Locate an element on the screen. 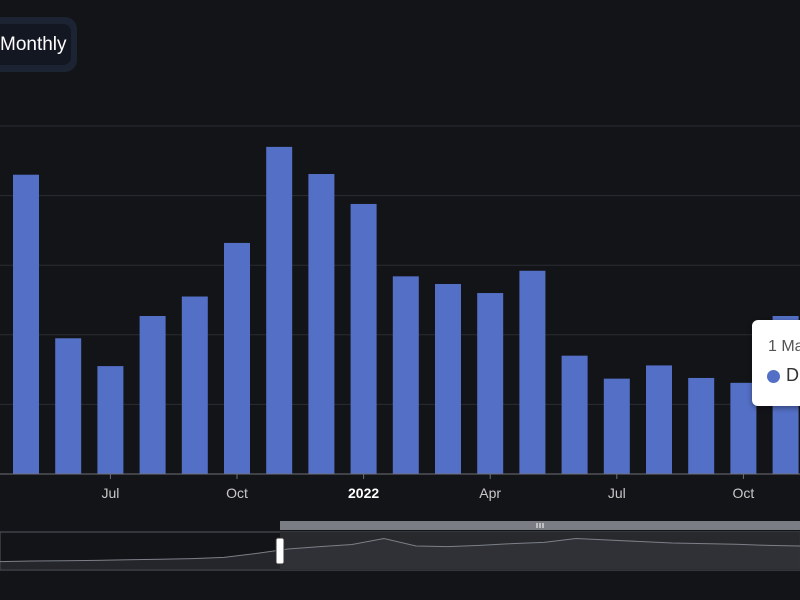 The height and width of the screenshot is (600, 800). period-toggle: Monthly is located at coordinates (38, 44).